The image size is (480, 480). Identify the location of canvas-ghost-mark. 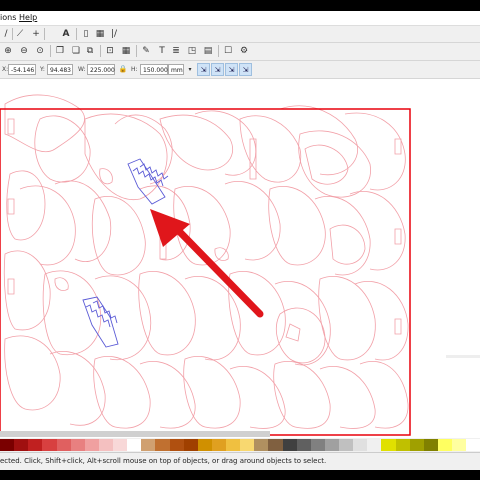
(463, 356).